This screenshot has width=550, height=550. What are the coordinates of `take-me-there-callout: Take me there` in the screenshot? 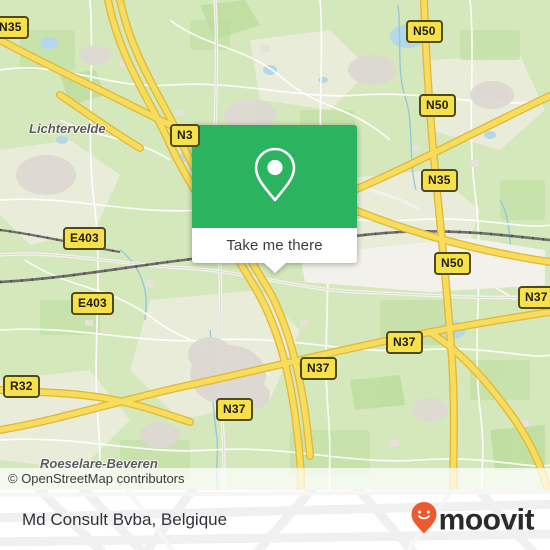 It's located at (274, 199).